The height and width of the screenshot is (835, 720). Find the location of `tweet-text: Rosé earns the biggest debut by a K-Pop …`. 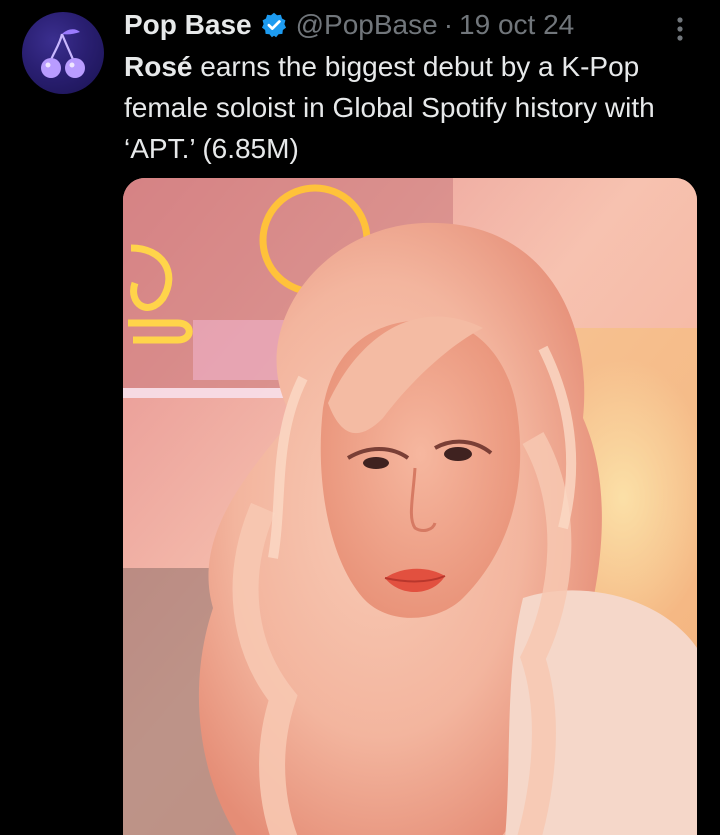

tweet-text: Rosé earns the biggest debut by a K-Pop … is located at coordinates (414, 107).